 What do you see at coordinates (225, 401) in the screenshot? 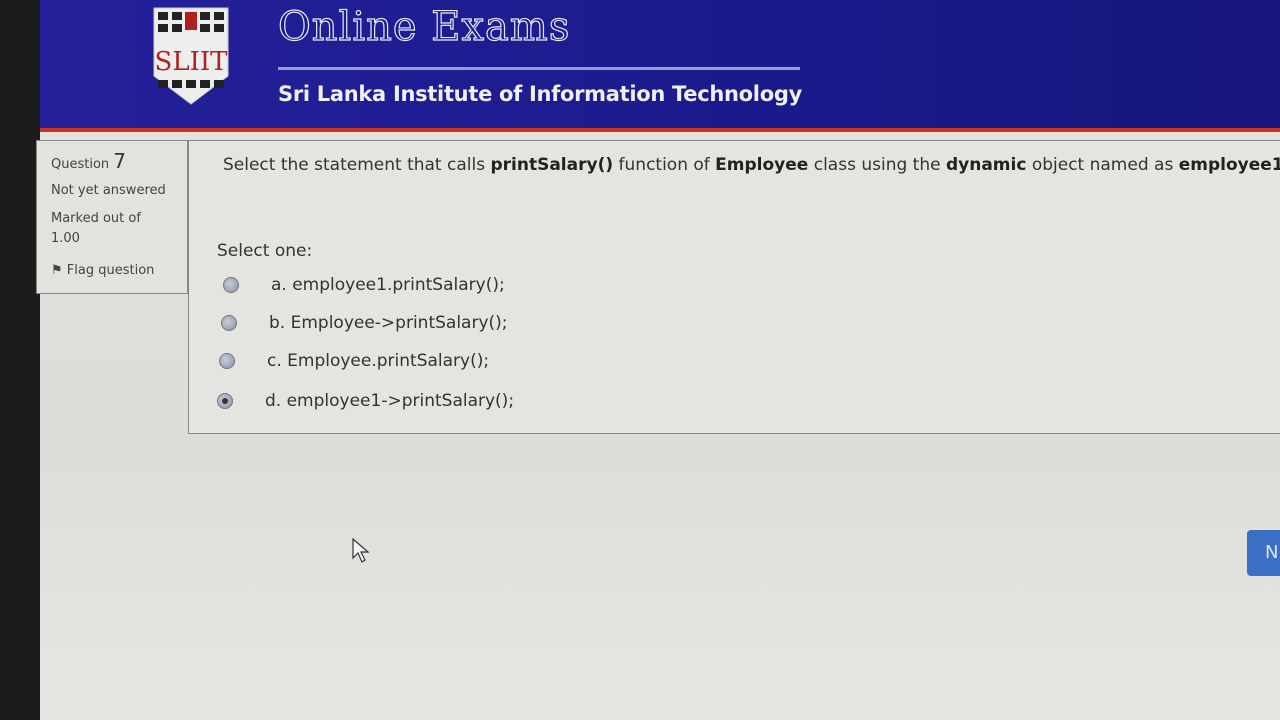
I see `radio-button-selected` at bounding box center [225, 401].